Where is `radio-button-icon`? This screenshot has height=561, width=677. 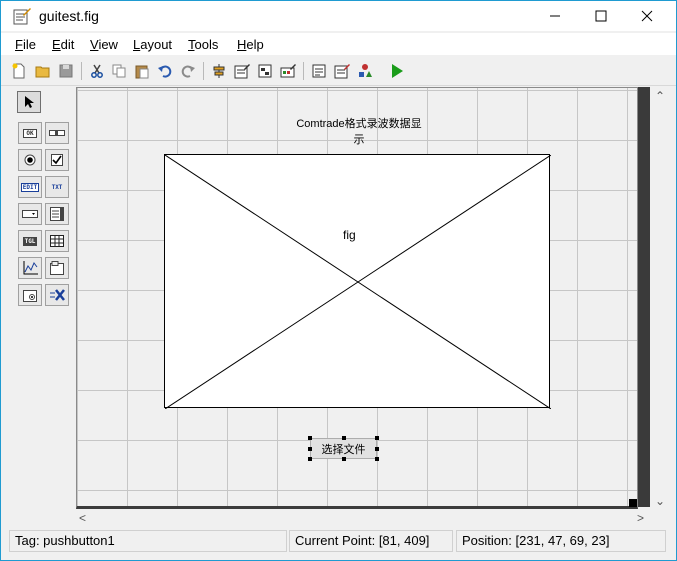 radio-button-icon is located at coordinates (30, 160).